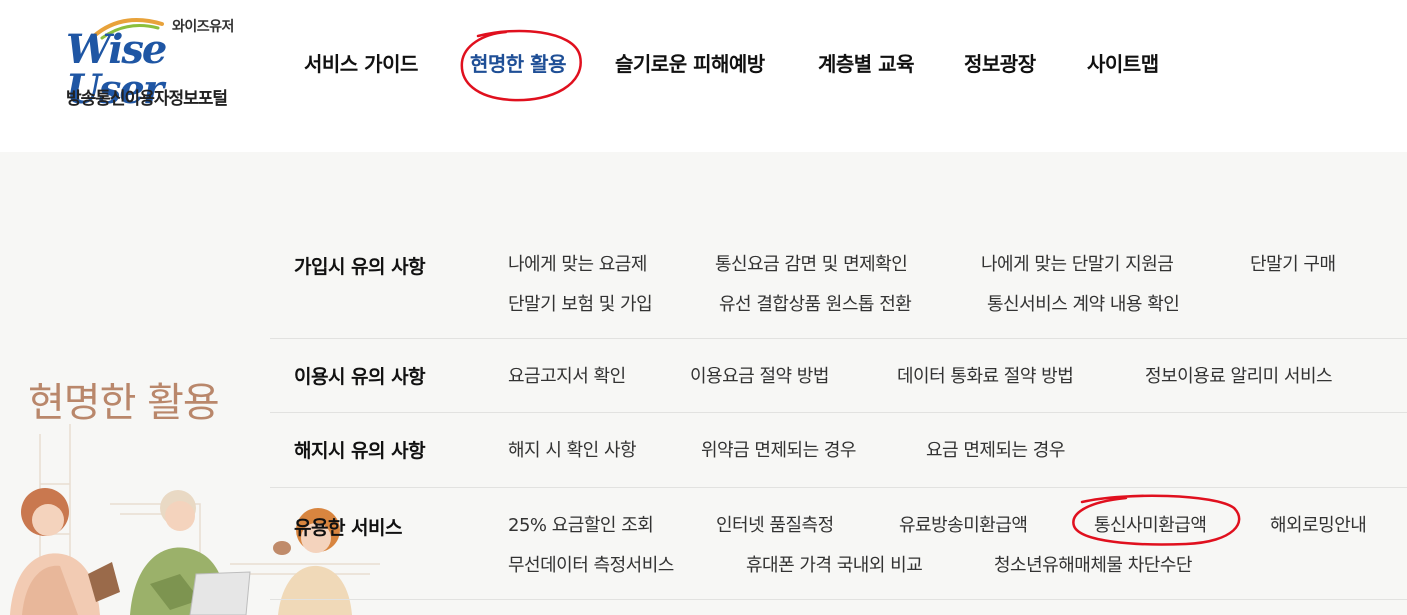 The image size is (1407, 615). Describe the element at coordinates (834, 564) in the screenshot. I see `link-phone-price-compare: 휴대폰 가격 국내외 비교` at that location.